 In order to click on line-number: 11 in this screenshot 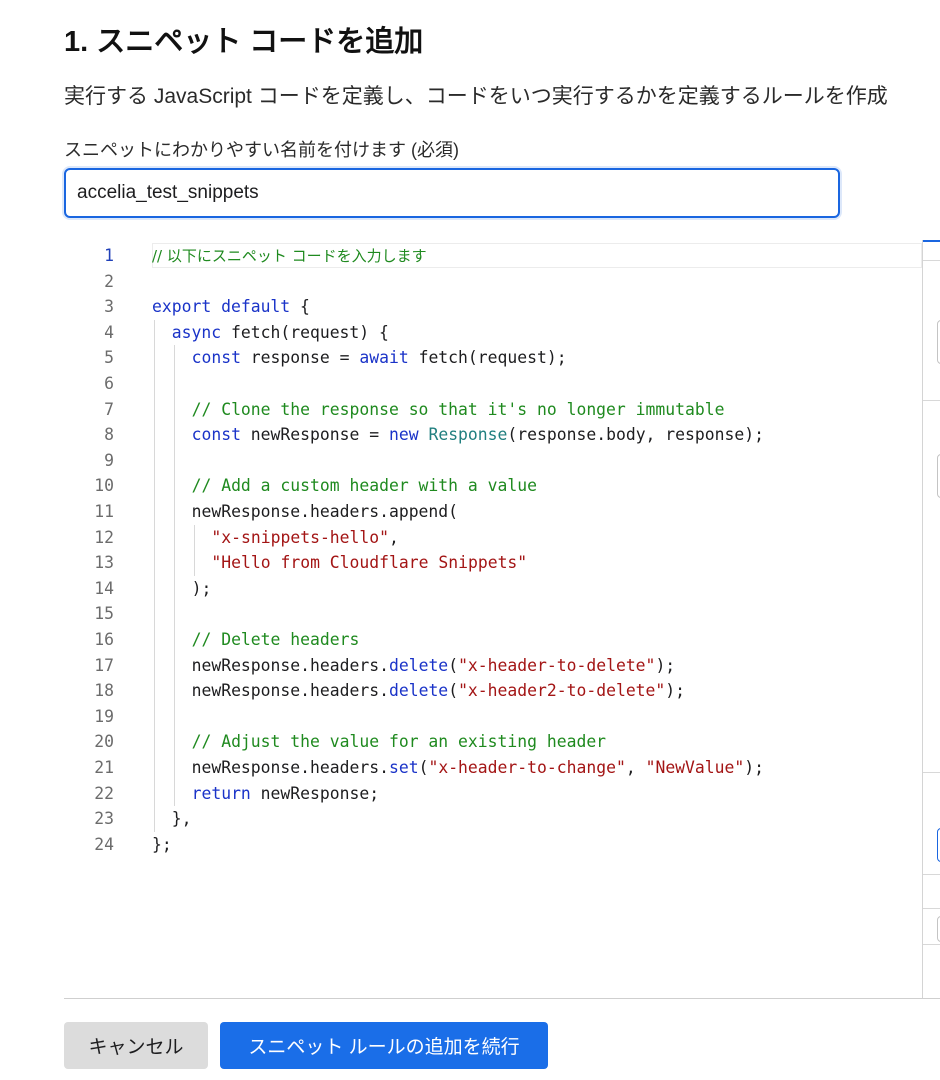, I will do `click(104, 511)`.